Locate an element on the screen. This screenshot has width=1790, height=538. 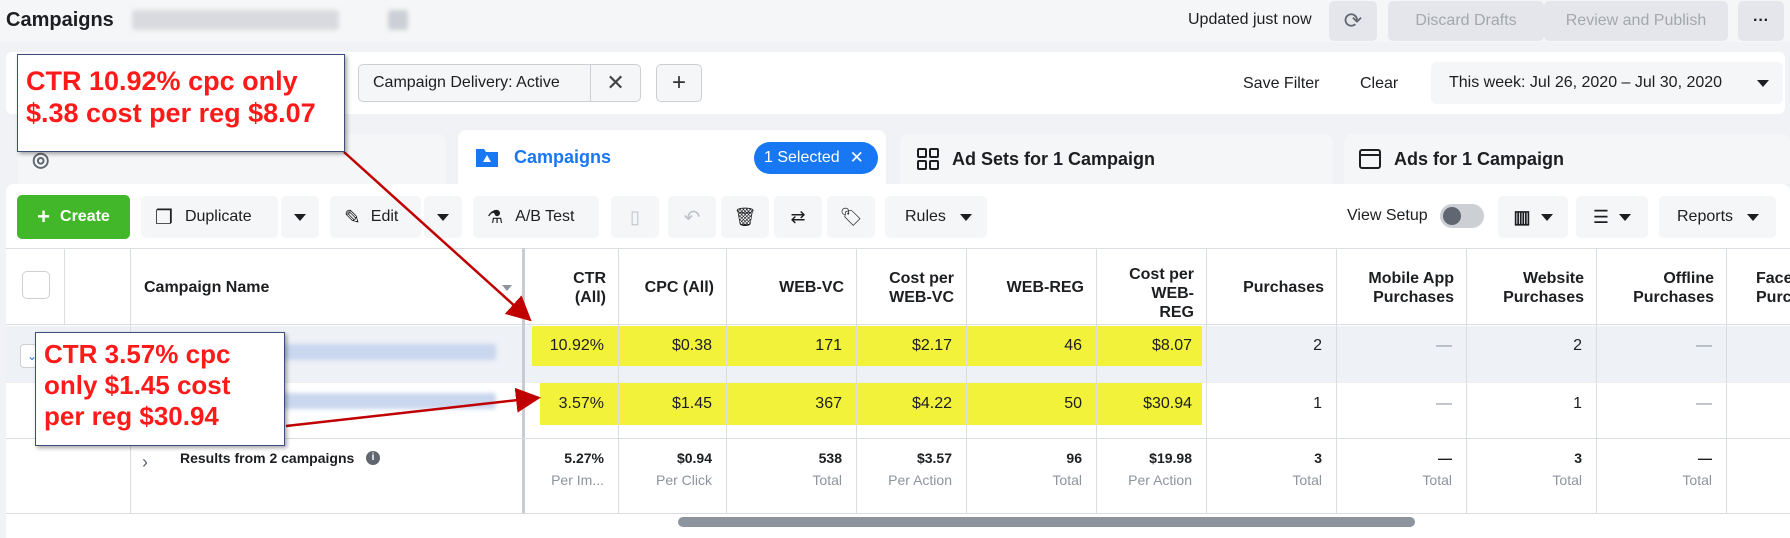
total-cpc-sub: Per Click is located at coordinates (683, 480).